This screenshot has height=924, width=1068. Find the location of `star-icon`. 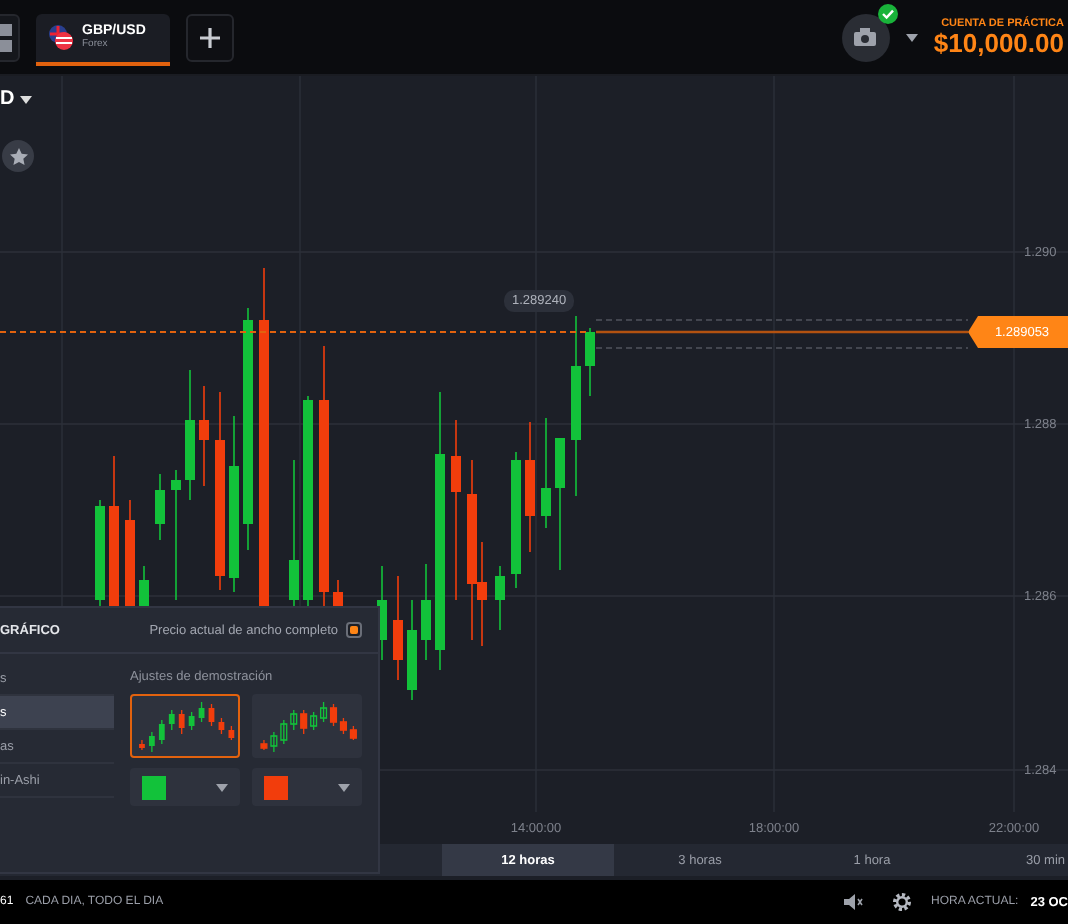

star-icon is located at coordinates (18, 156).